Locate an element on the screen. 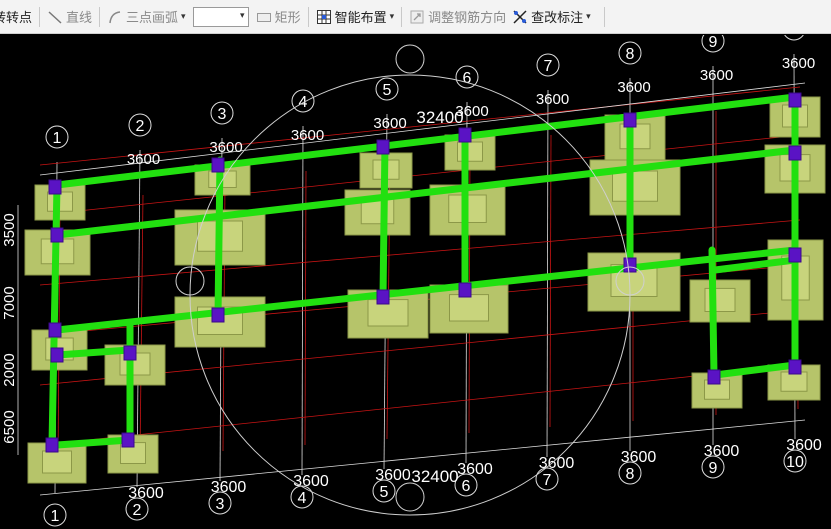  rectangle-button: 矩形 is located at coordinates (278, 17).